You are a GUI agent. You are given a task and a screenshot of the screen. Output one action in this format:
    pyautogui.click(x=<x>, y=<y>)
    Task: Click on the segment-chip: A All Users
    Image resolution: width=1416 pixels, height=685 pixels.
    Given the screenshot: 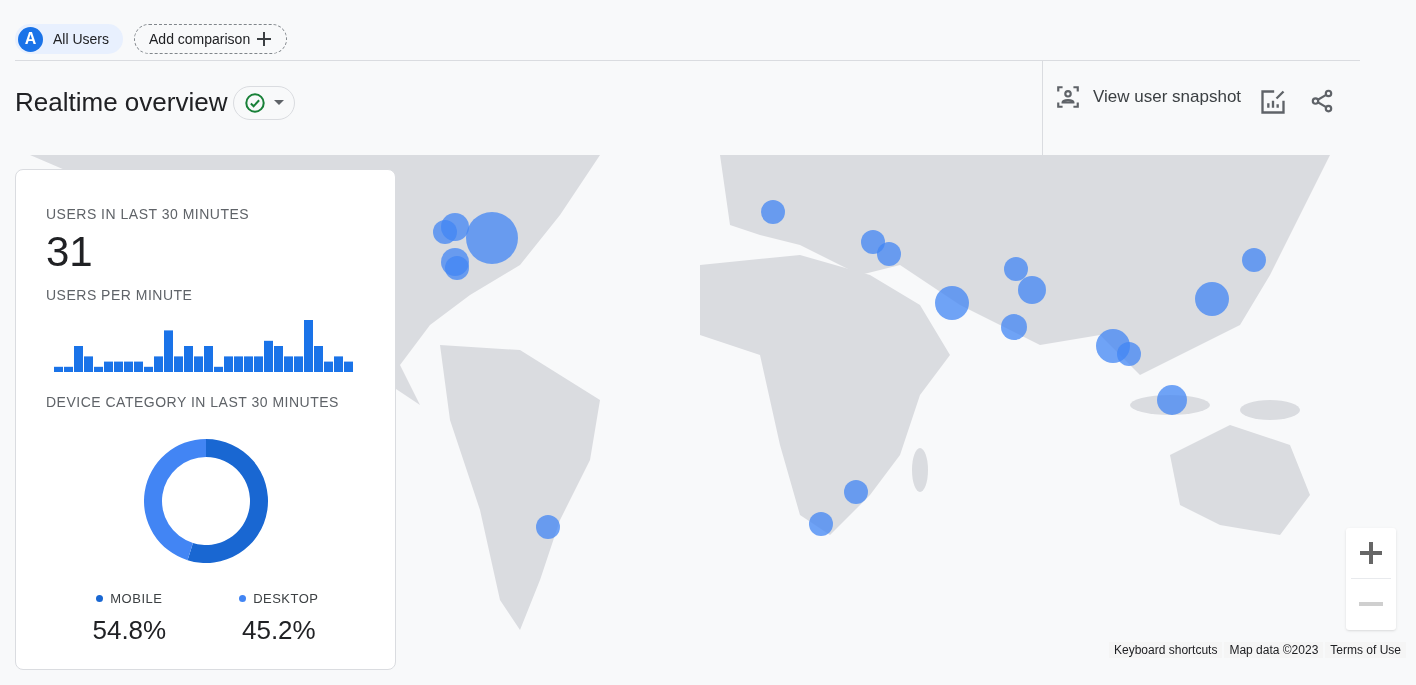 What is the action you would take?
    pyautogui.click(x=69, y=39)
    